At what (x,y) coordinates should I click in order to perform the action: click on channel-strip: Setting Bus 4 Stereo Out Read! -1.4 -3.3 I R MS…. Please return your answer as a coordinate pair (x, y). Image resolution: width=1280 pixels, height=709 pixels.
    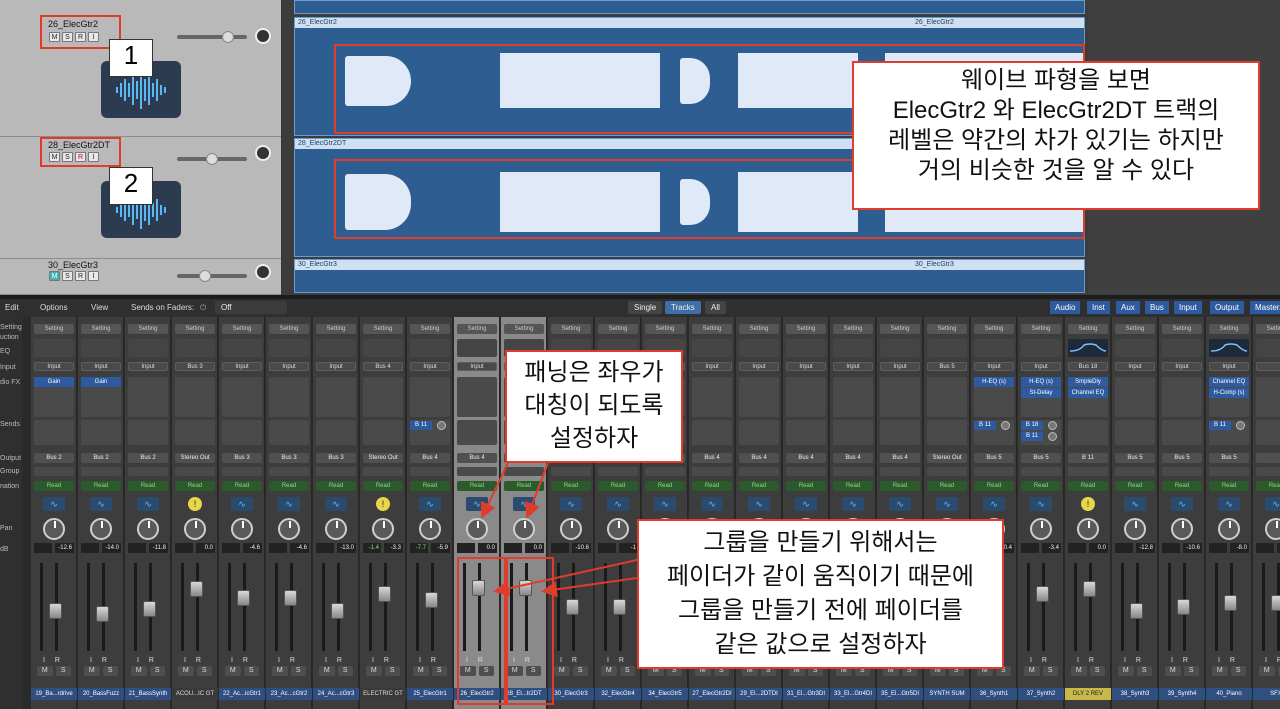
    Looking at the image, I should click on (383, 513).